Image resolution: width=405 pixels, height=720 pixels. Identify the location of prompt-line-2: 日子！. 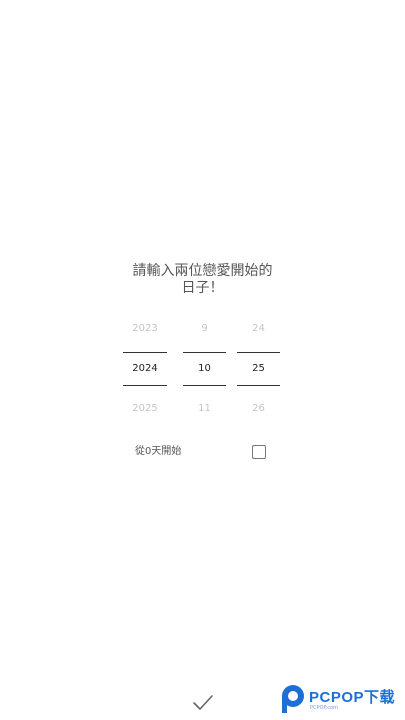
(202, 288).